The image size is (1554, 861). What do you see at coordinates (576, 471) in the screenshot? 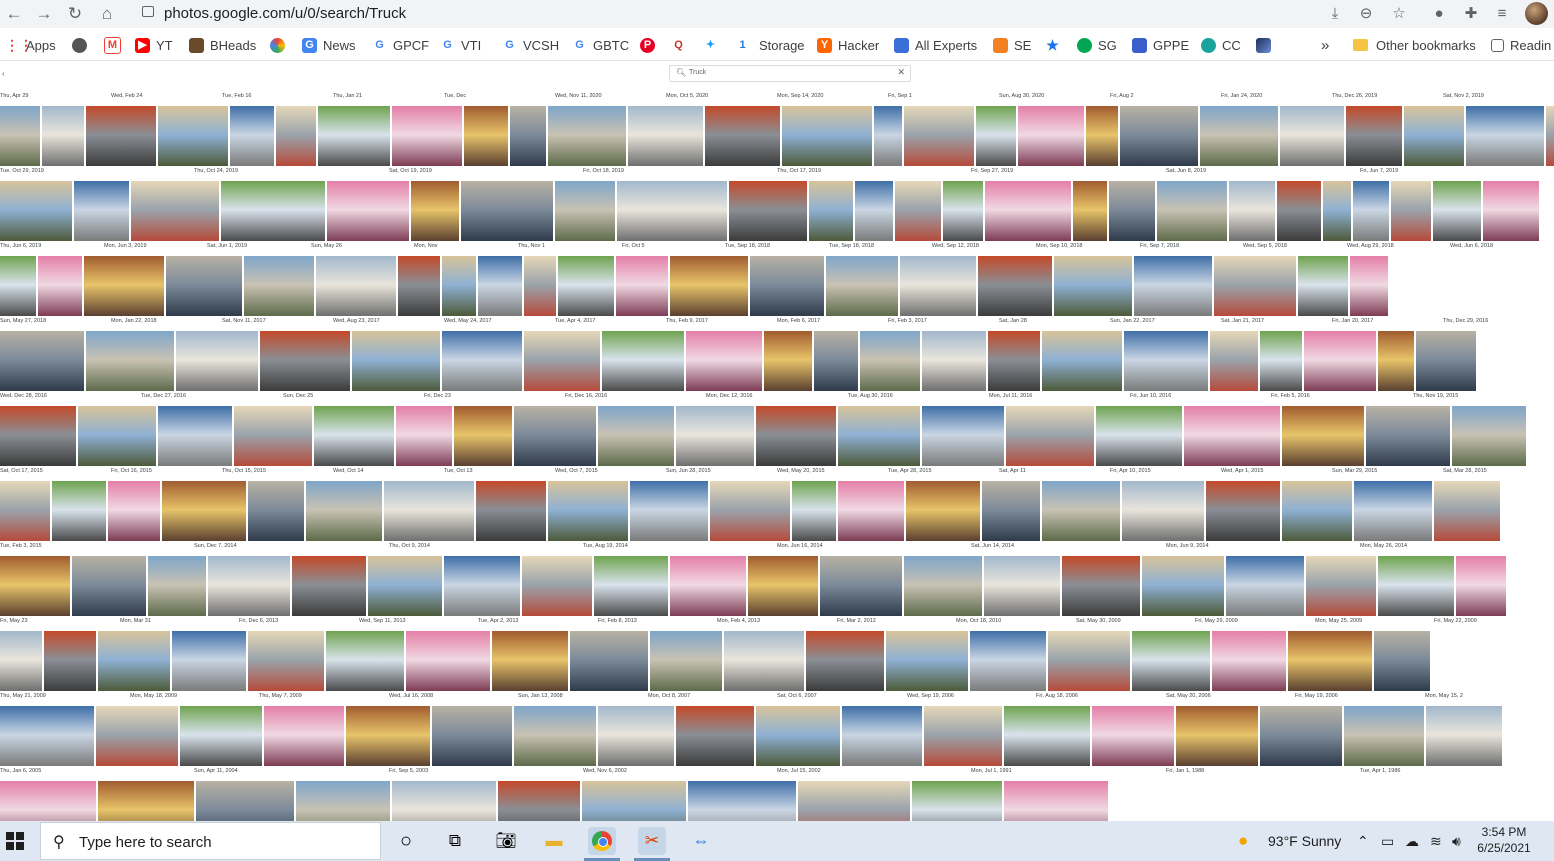
I see `photo-date-label: Wed, Oct 7, 2015` at bounding box center [576, 471].